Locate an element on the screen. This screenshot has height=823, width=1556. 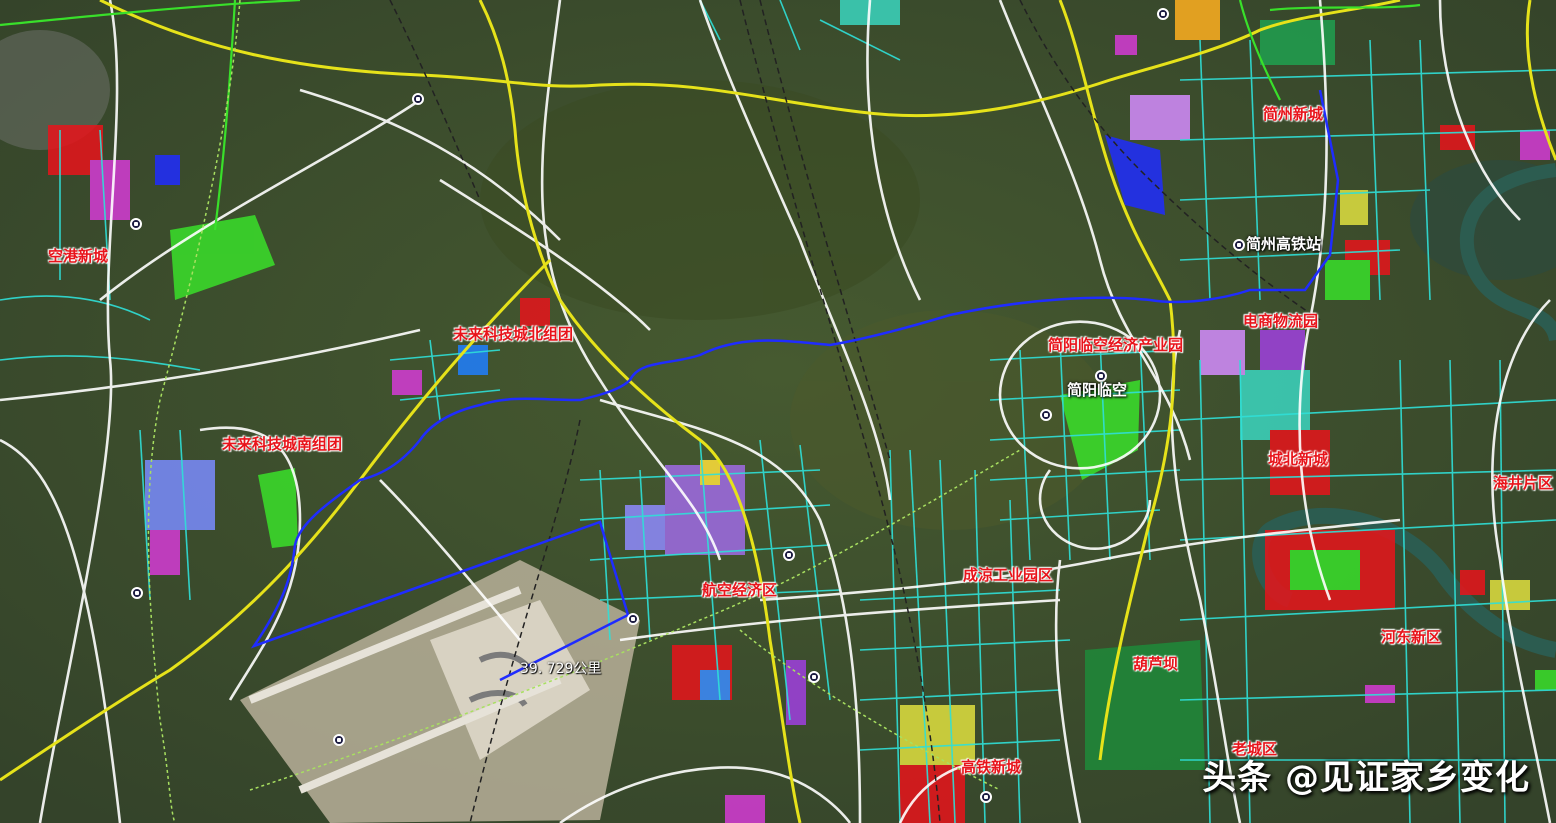
district-label-weilai-south: 未来科技城南组团 is located at coordinates (282, 444).